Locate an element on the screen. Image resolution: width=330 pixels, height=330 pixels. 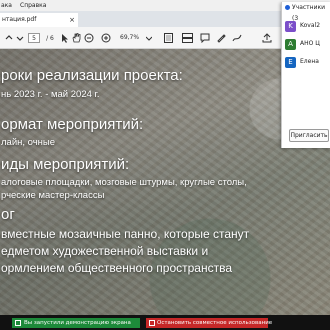
participant-item: K Koval2 is located at coordinates (307, 27).